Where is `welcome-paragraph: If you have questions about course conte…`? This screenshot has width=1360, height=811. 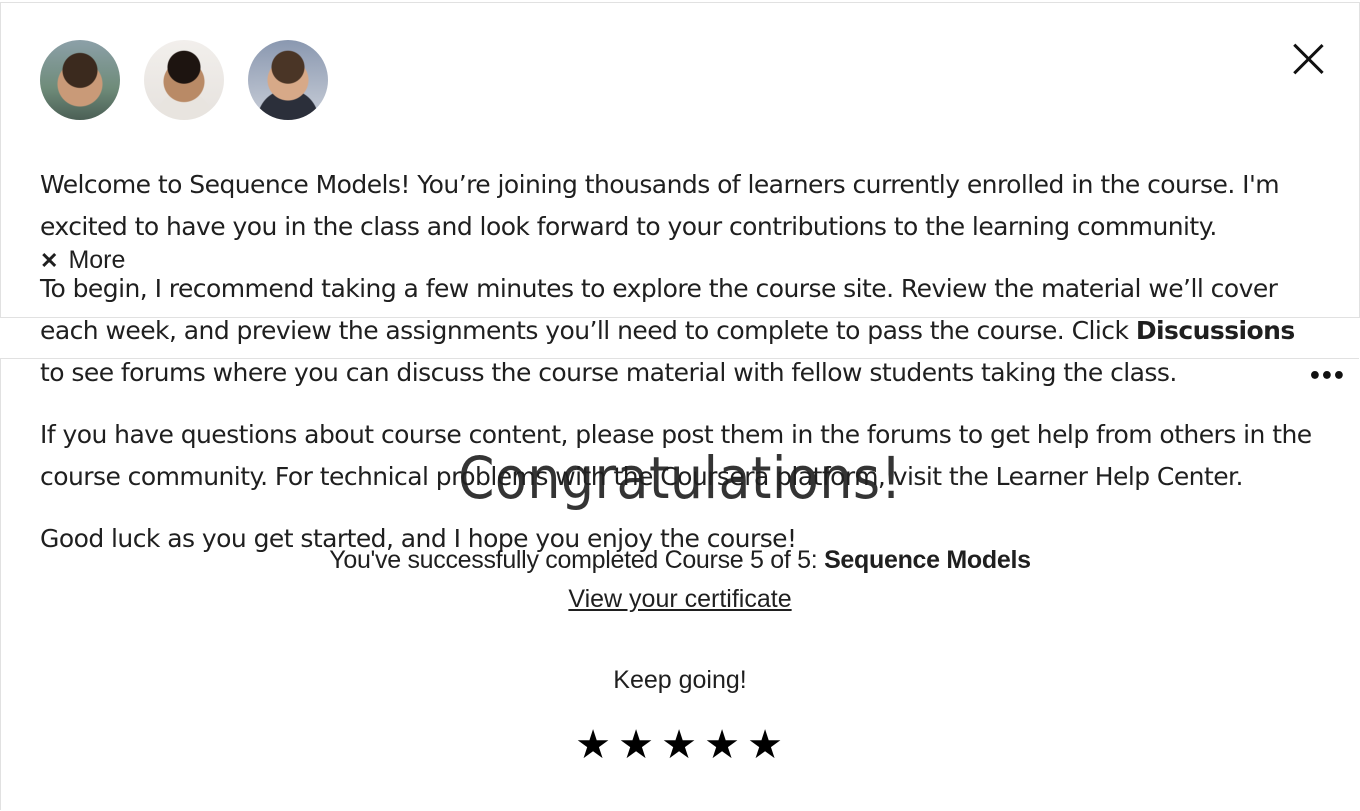
welcome-paragraph: If you have questions about course conte… is located at coordinates (676, 455).